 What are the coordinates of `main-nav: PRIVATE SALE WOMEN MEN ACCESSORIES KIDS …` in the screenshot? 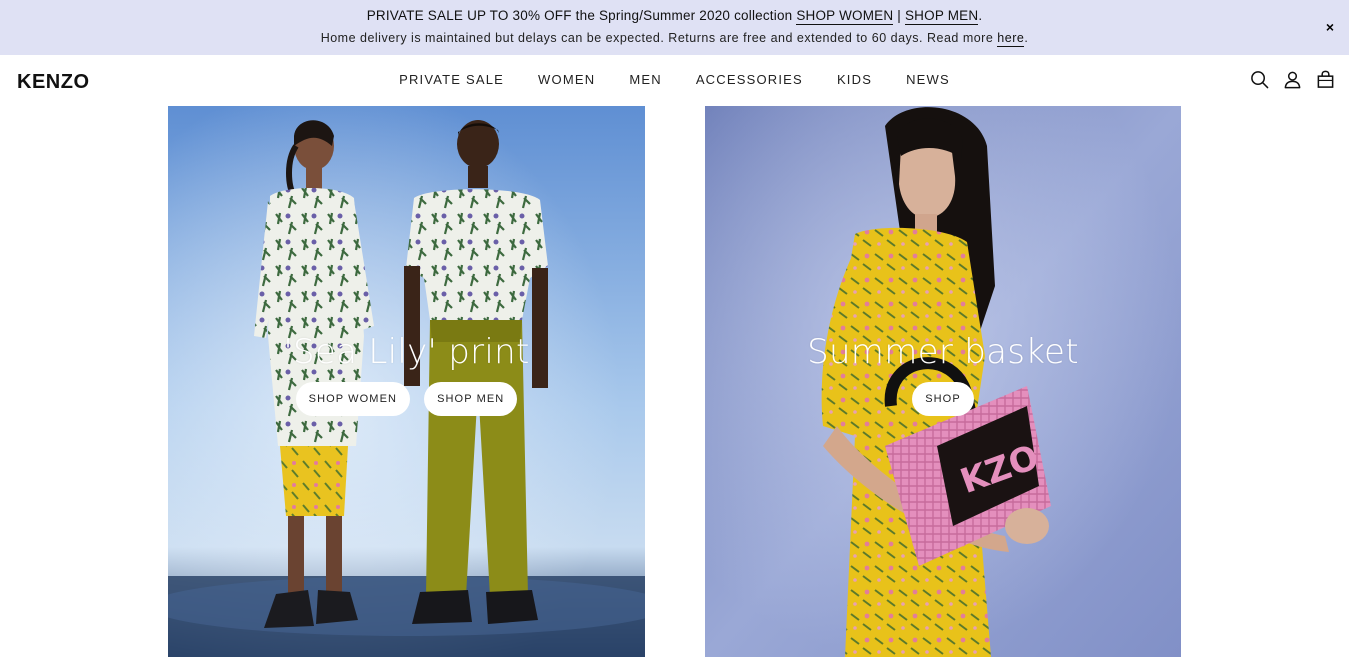 It's located at (674, 79).